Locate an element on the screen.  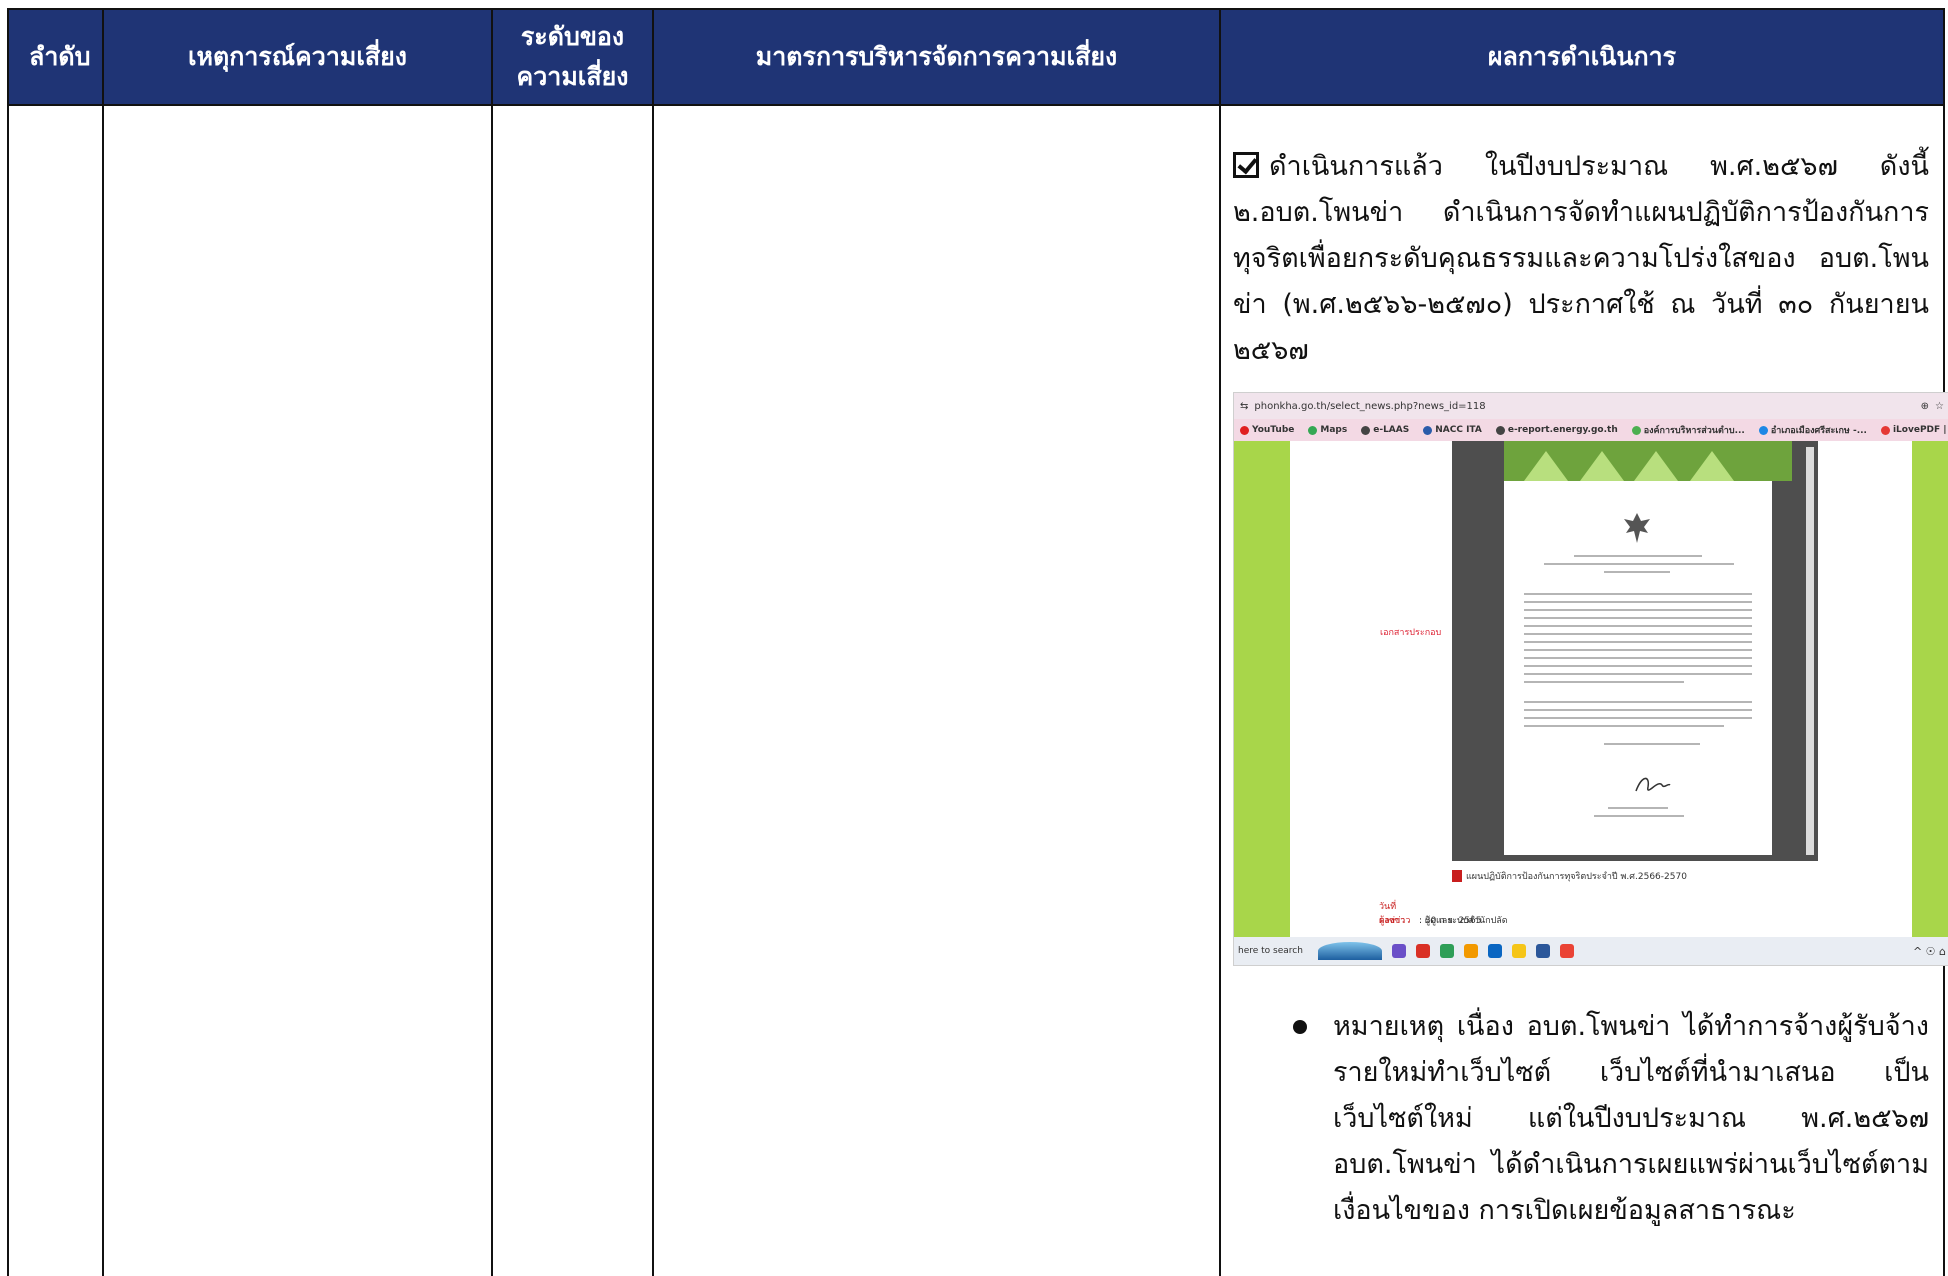
checked-box-icon is located at coordinates (1246, 165).